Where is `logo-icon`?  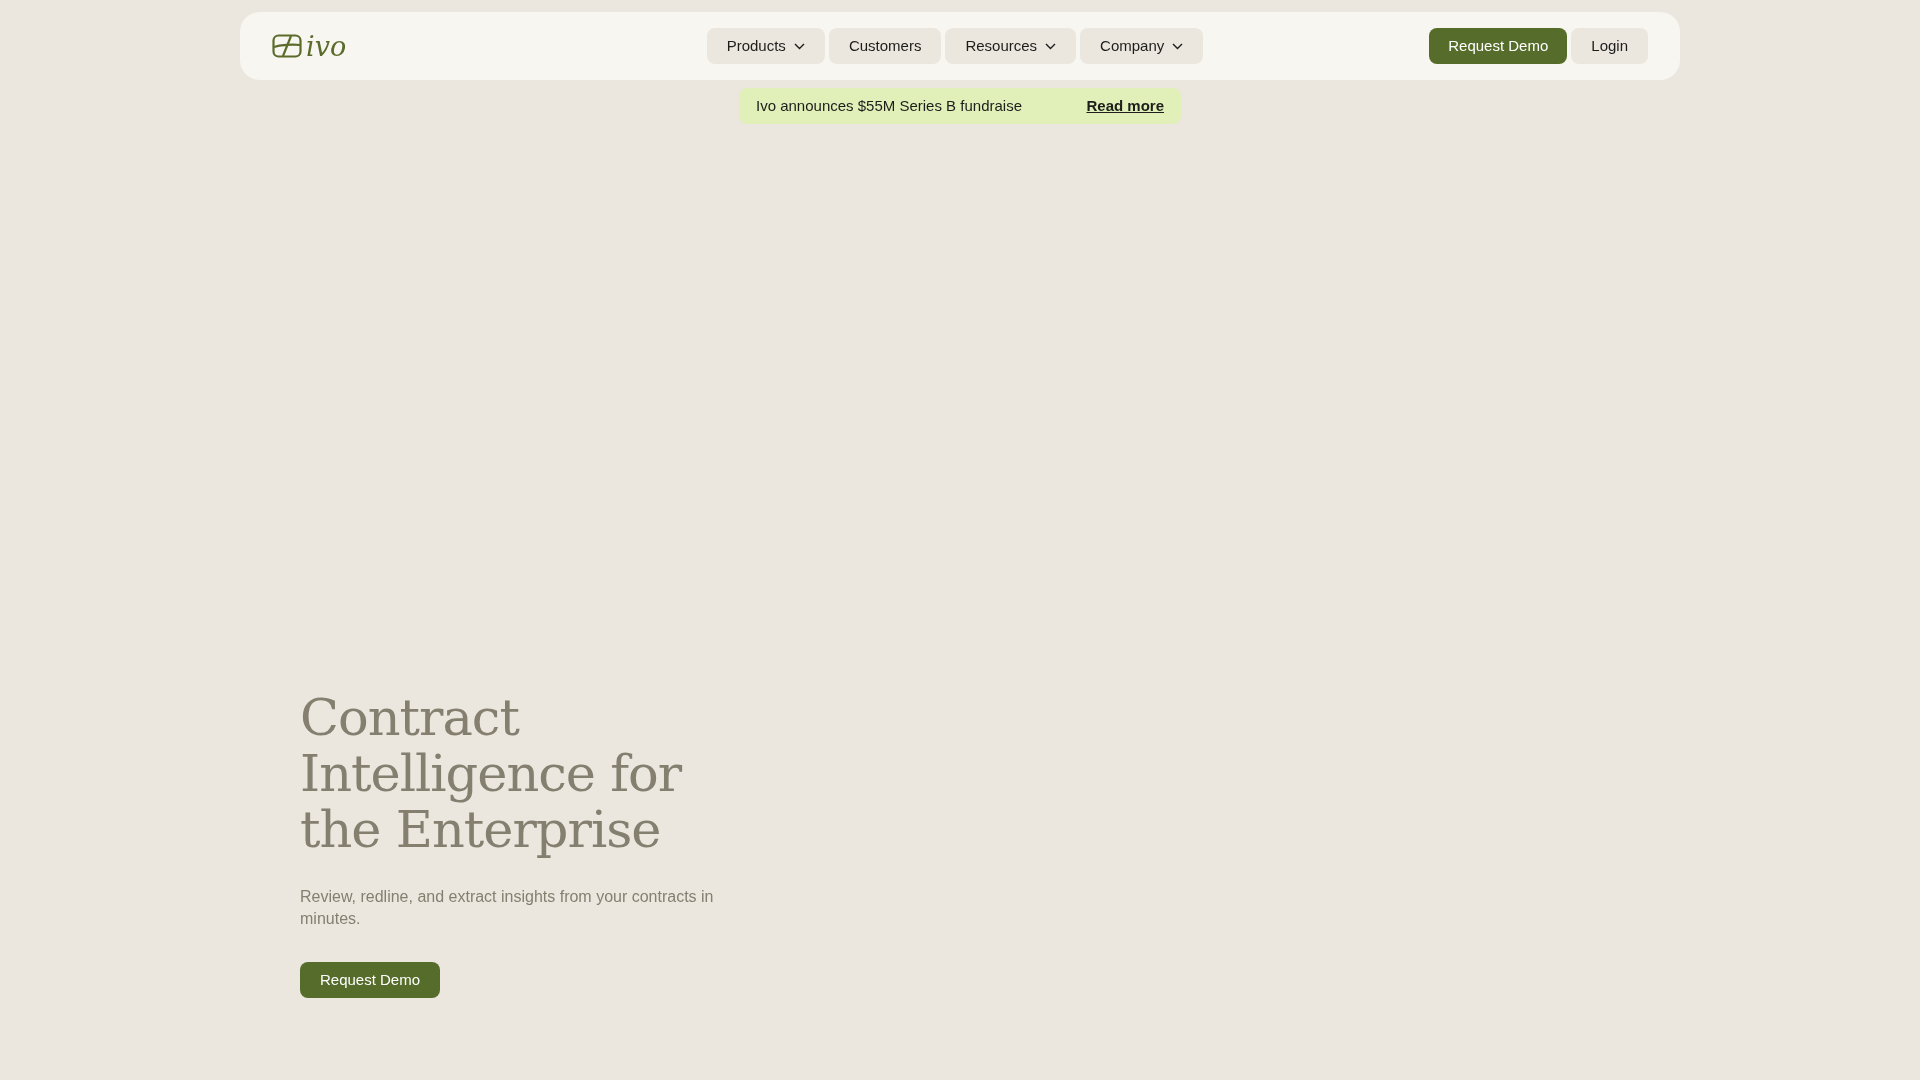
logo-icon is located at coordinates (287, 46).